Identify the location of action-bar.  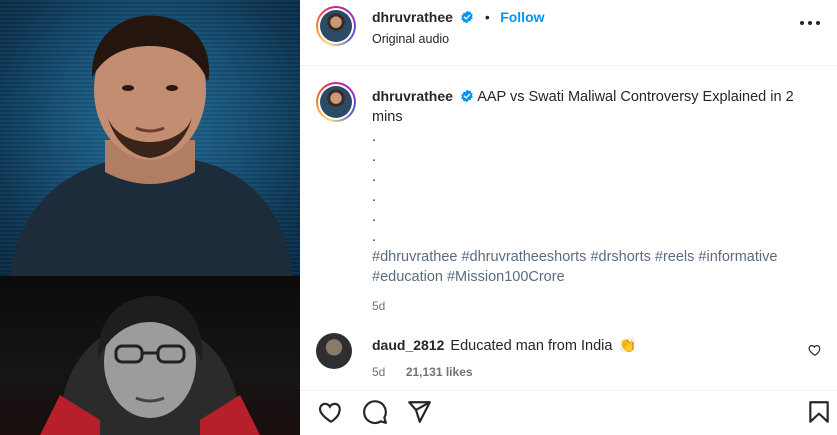
(568, 412).